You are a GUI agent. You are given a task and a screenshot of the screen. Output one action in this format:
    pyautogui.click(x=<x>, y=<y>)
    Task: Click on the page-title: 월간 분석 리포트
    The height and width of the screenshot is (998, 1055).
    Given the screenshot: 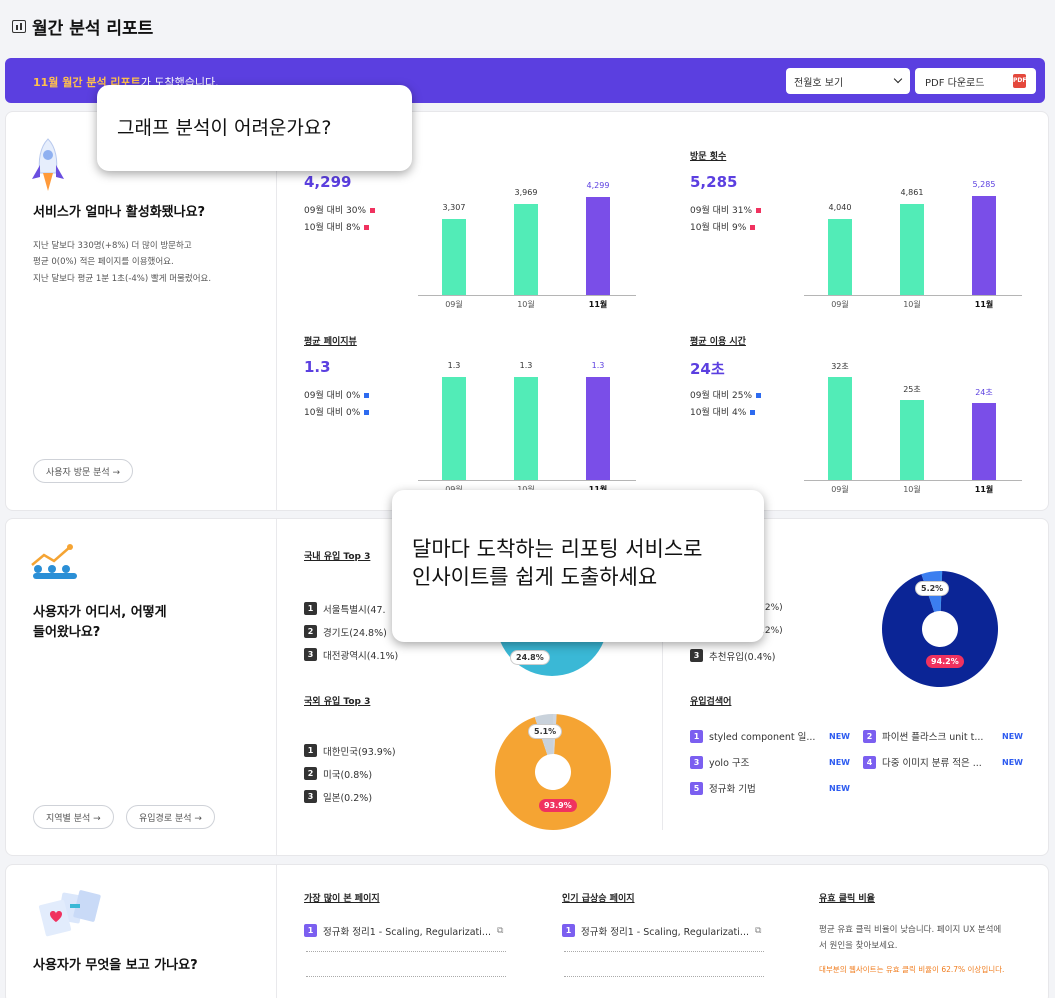 What is the action you would take?
    pyautogui.click(x=82, y=26)
    